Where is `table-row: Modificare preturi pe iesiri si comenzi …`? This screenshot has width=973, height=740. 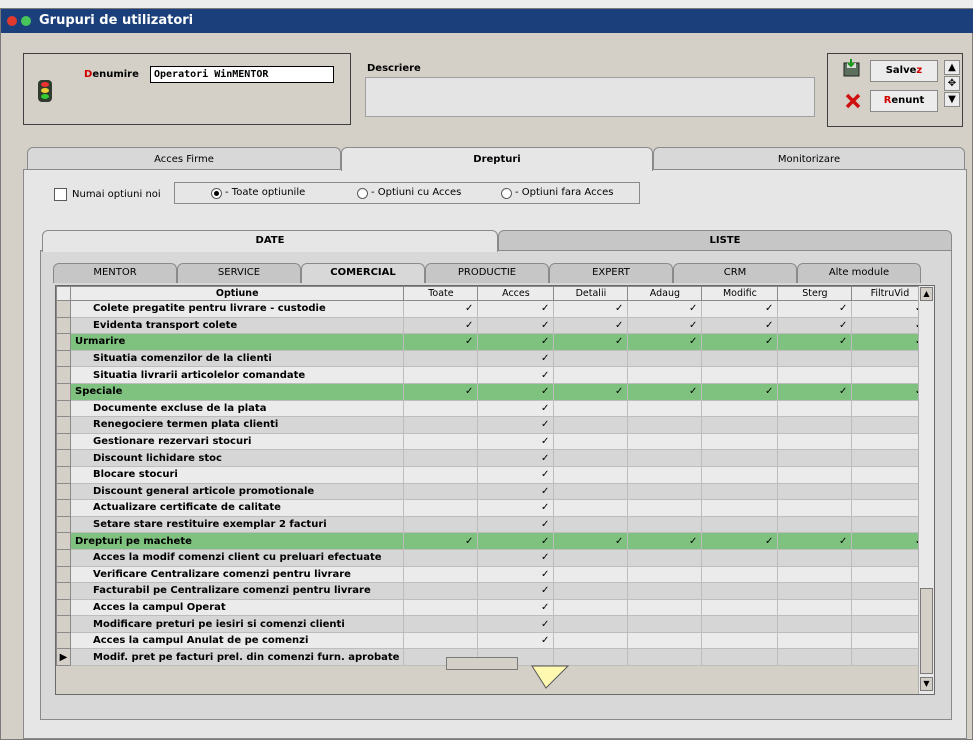 table-row: Modificare preturi pe iesiri si comenzi … is located at coordinates (492, 624).